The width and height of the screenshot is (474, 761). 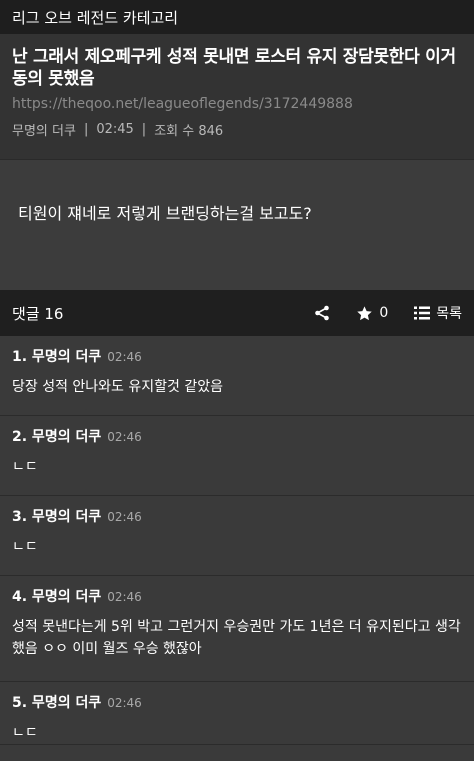 I want to click on post-views: 조회 수 846, so click(x=189, y=131).